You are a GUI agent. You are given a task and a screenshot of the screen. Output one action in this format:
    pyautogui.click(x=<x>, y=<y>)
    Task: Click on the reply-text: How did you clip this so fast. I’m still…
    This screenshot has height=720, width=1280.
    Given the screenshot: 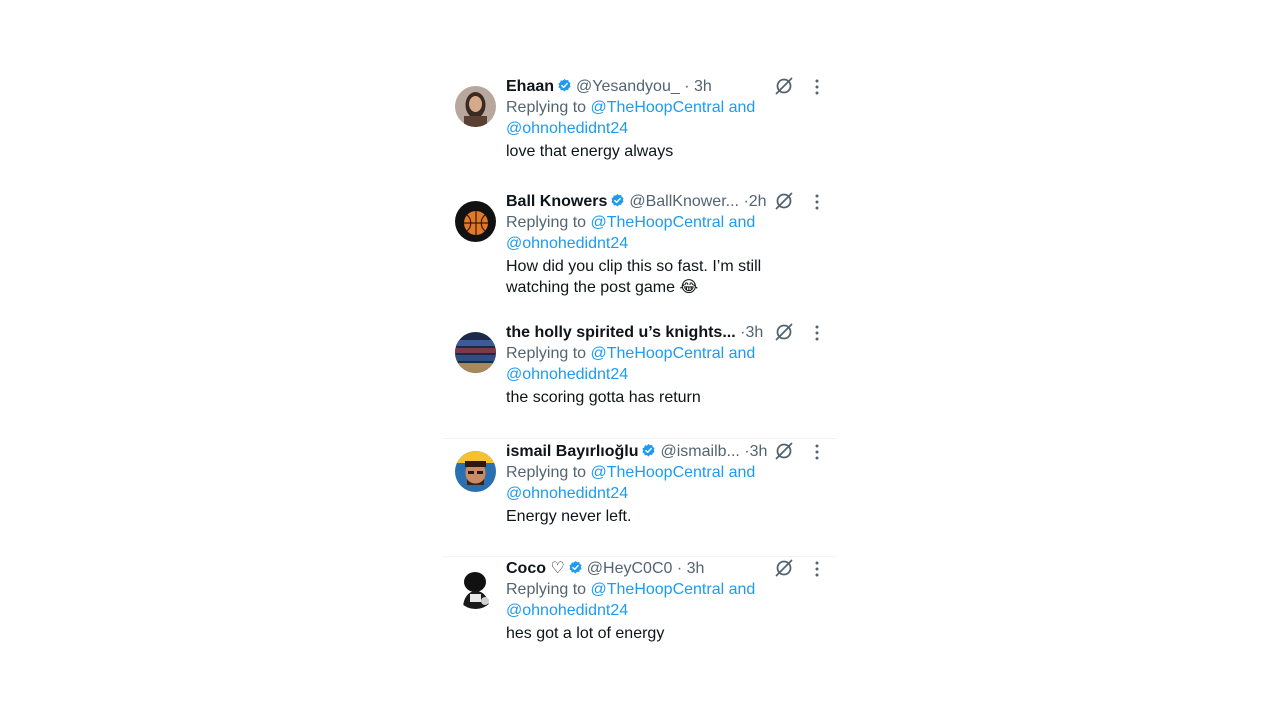 What is the action you would take?
    pyautogui.click(x=641, y=277)
    